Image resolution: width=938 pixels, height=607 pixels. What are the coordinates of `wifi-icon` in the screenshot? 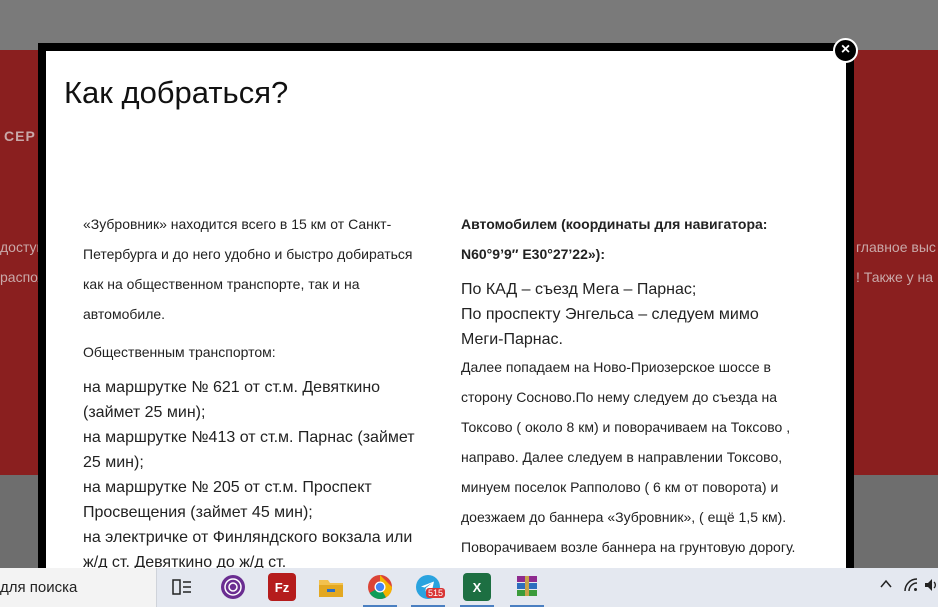 It's located at (911, 587).